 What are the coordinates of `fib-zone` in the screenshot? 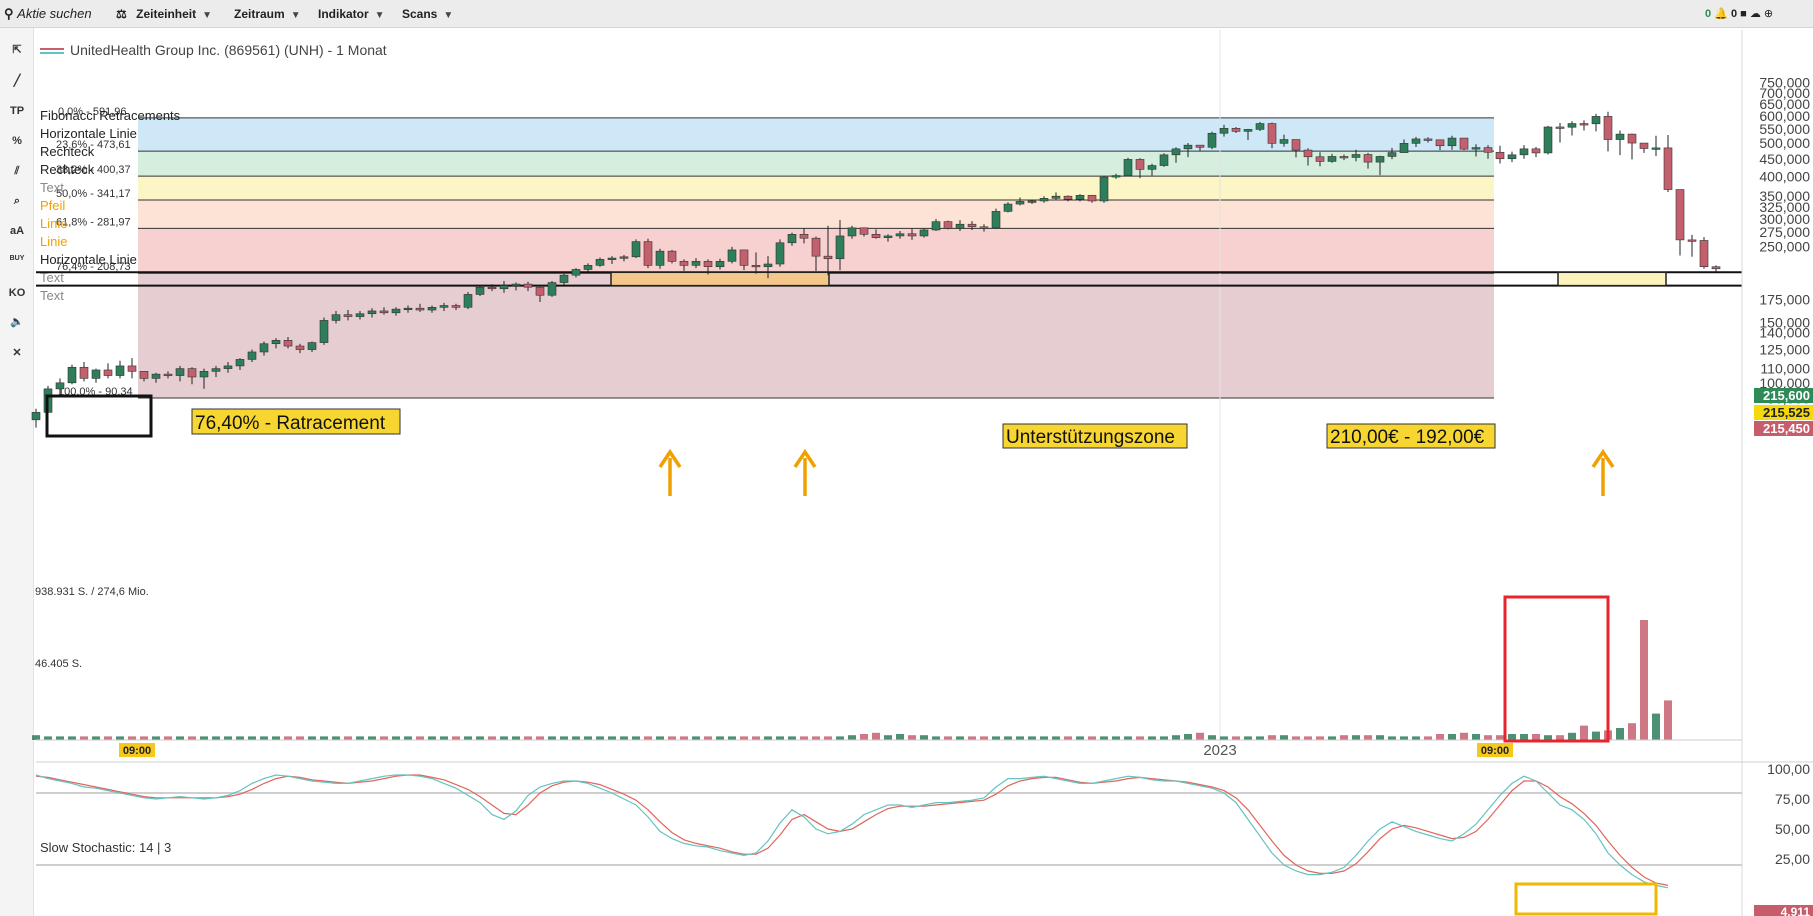 It's located at (816, 214).